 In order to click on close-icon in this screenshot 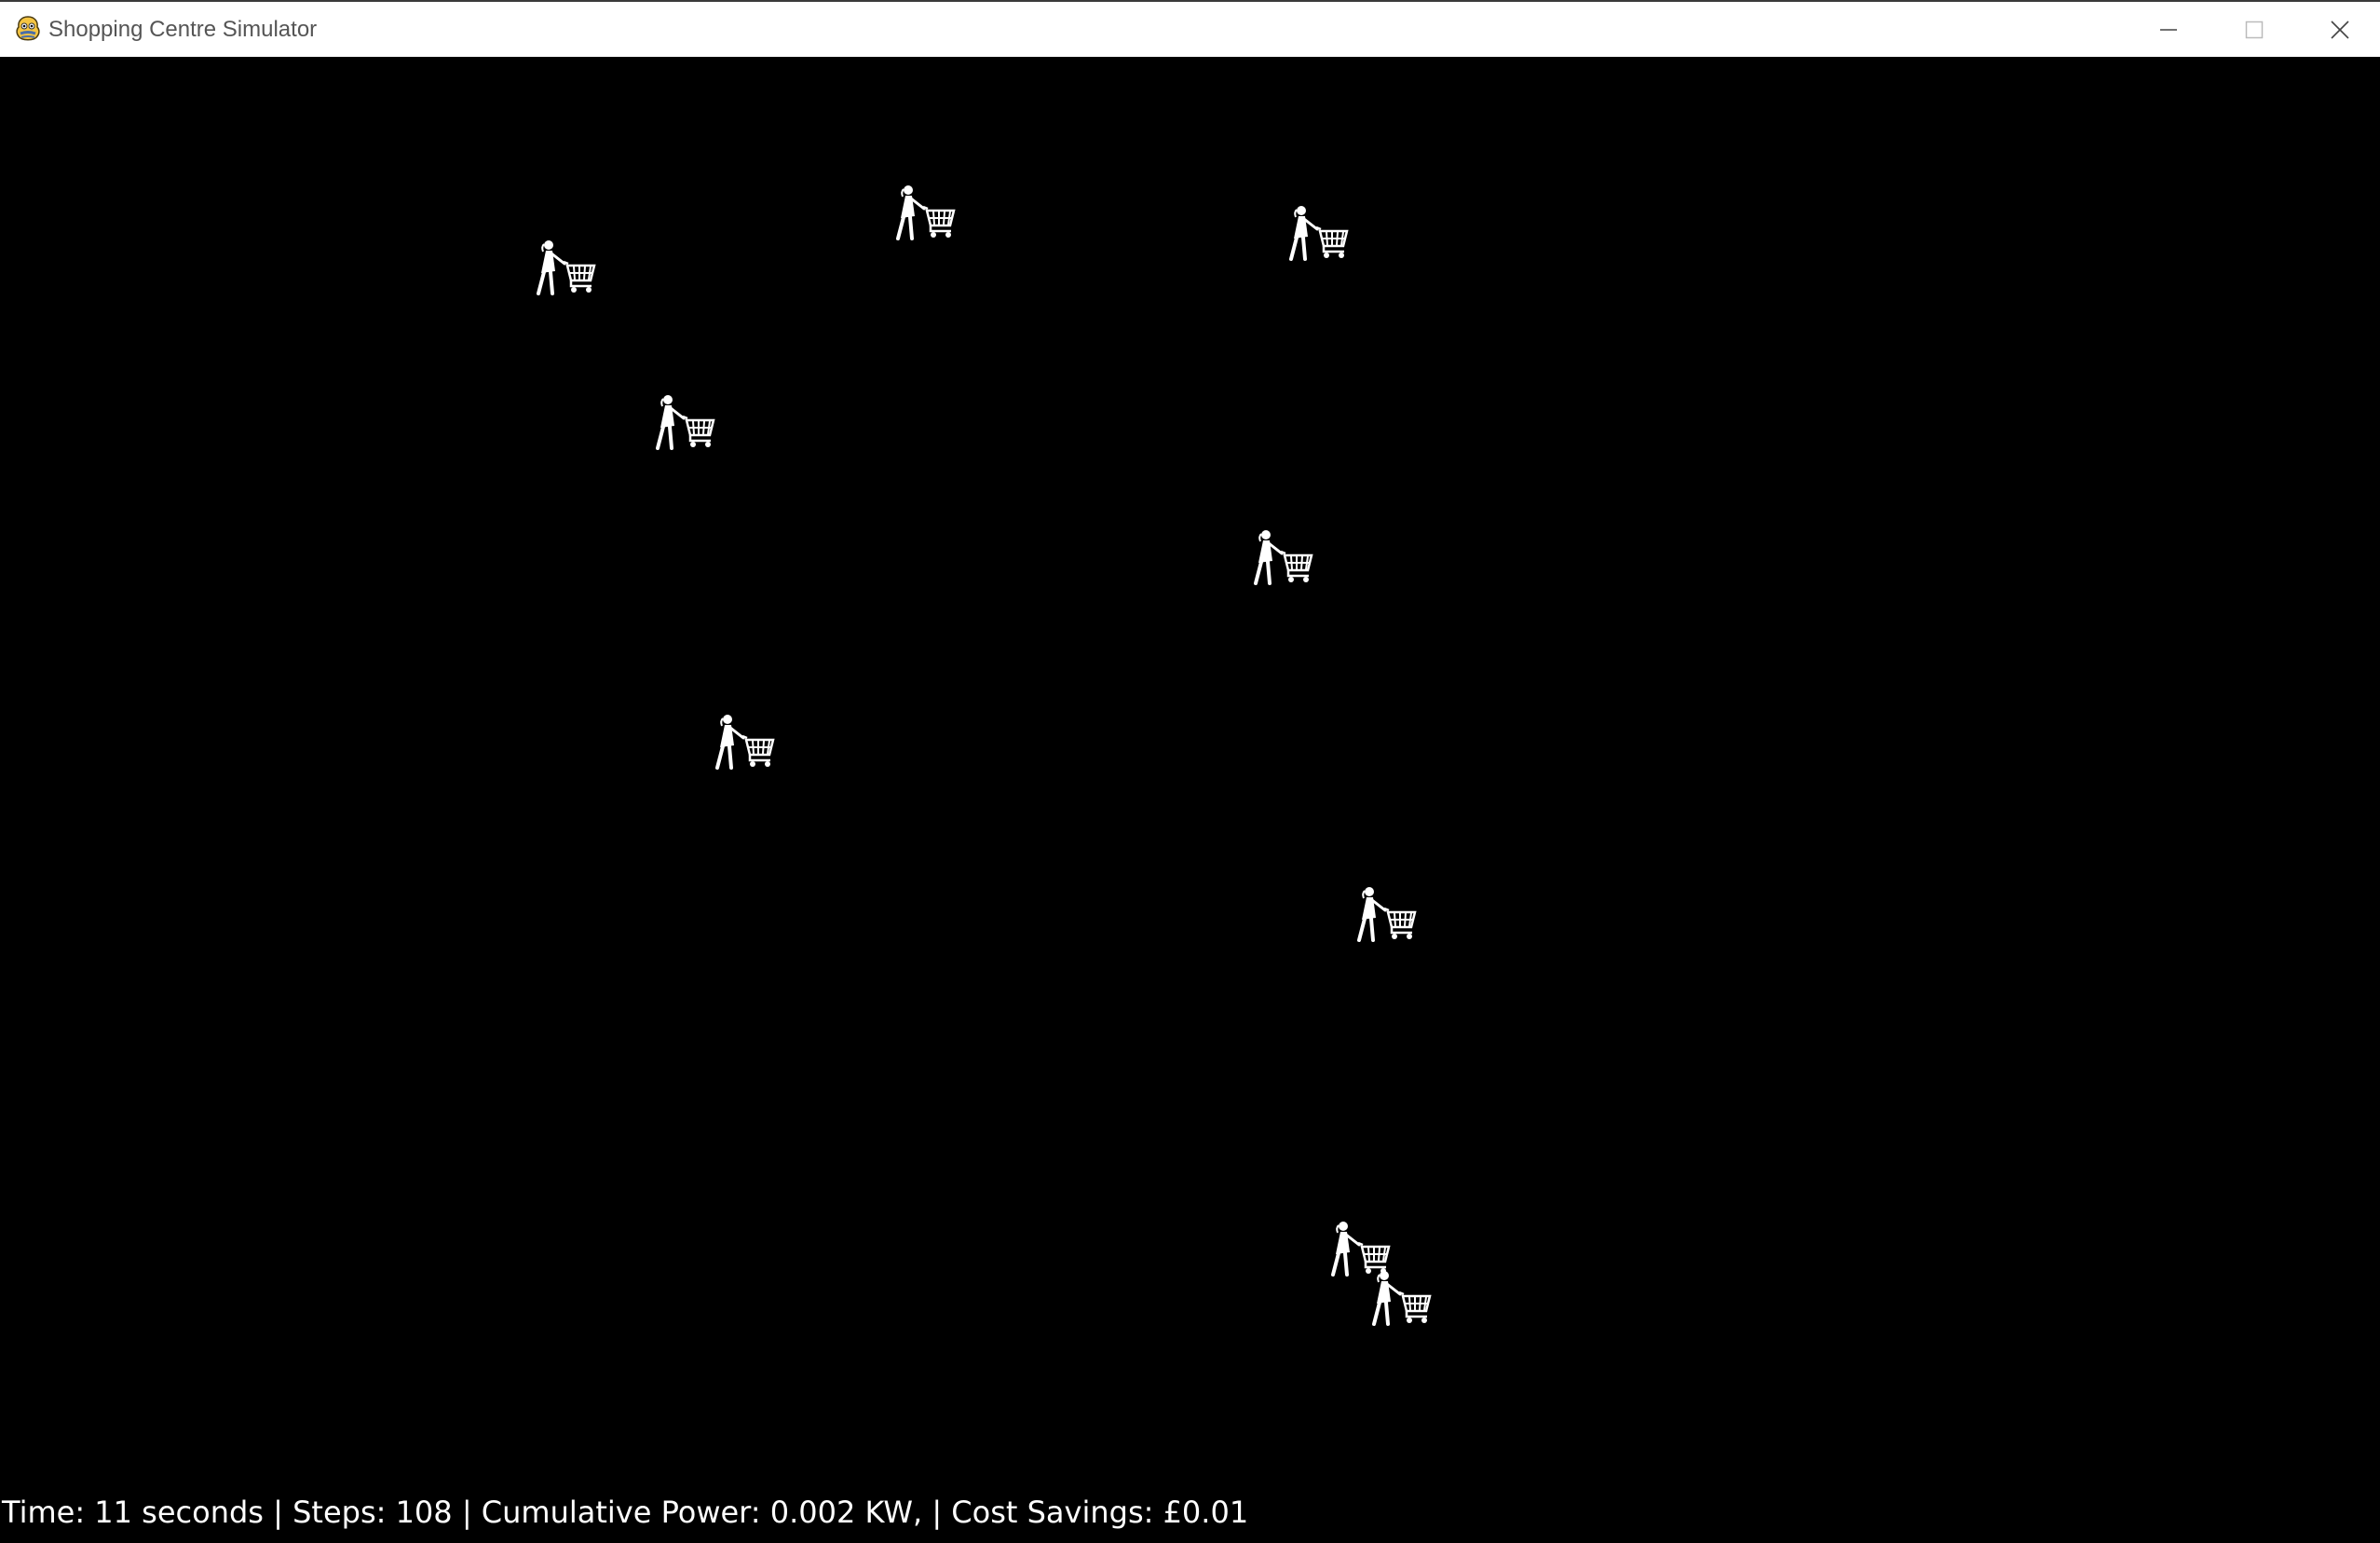, I will do `click(2340, 30)`.